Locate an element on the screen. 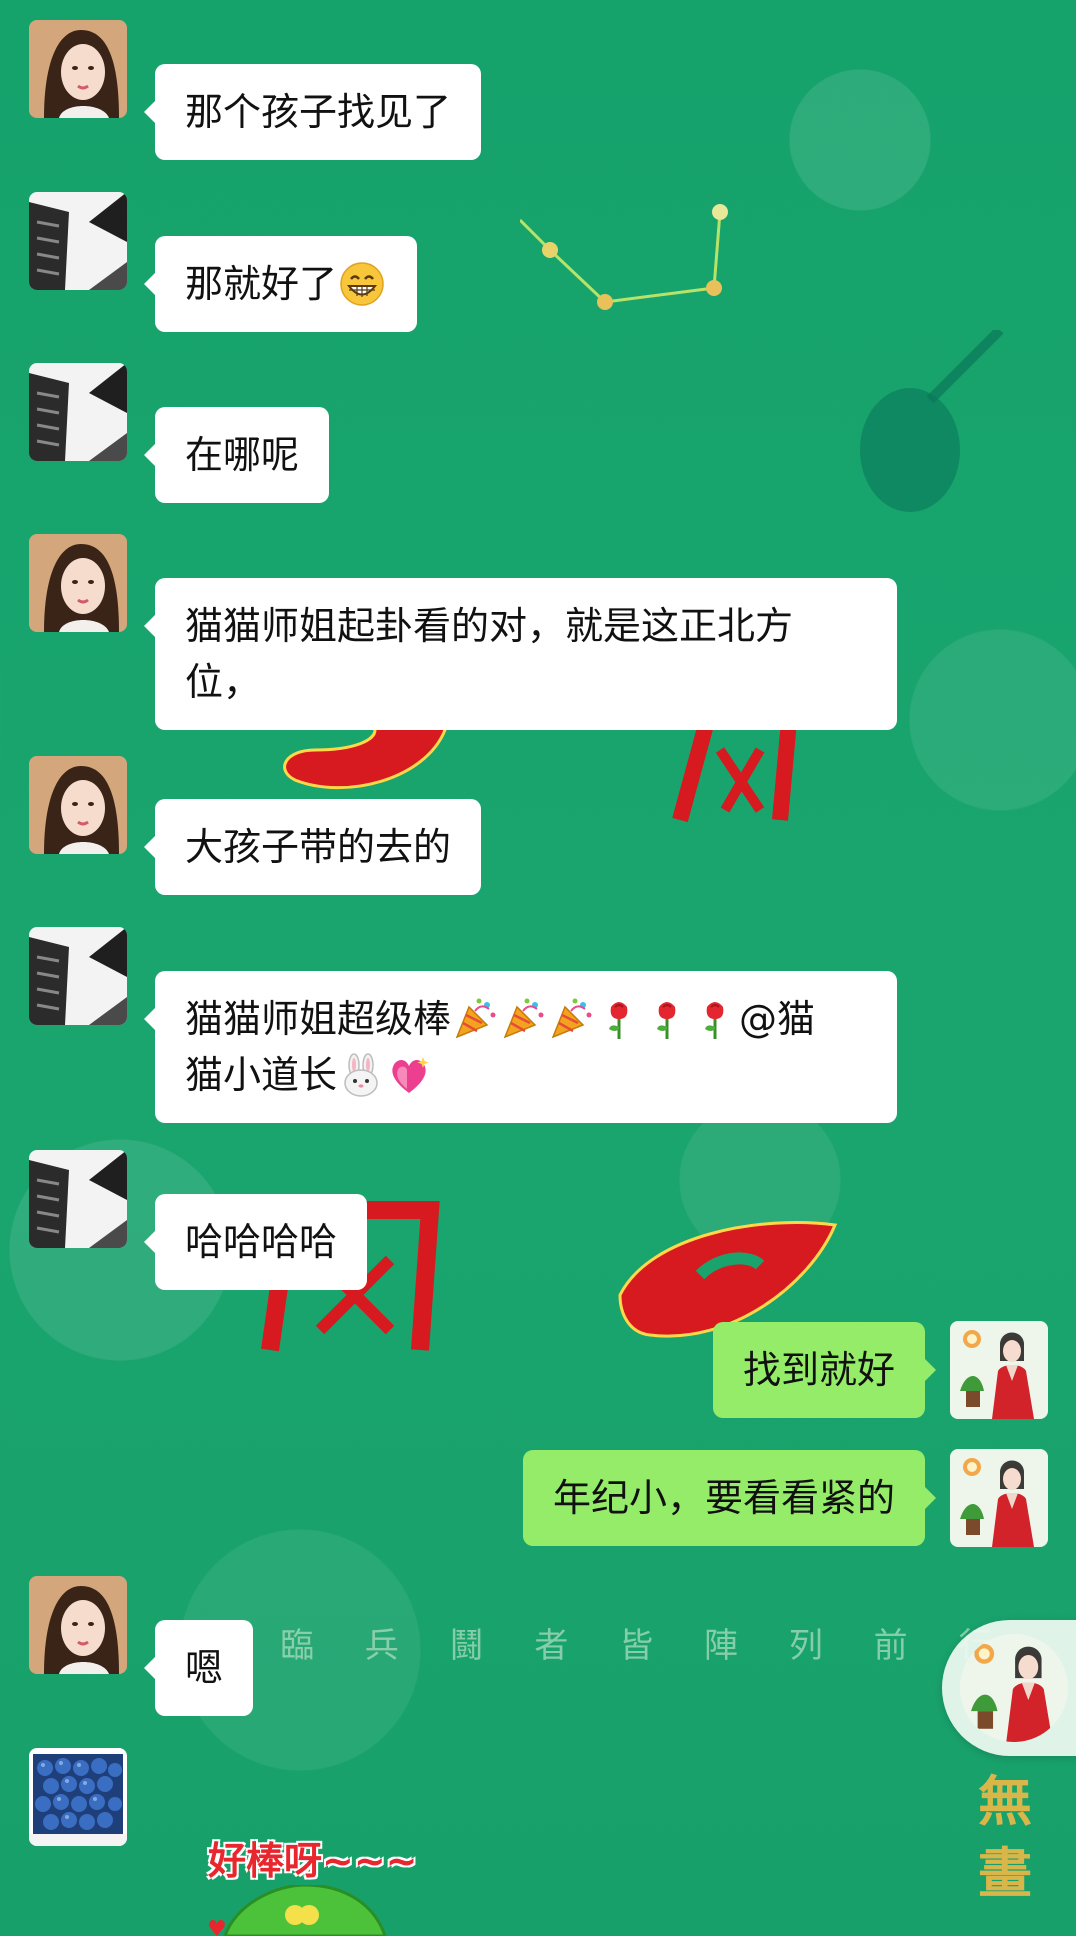 This screenshot has height=1936, width=1076. floating-profile-button is located at coordinates (1009, 1688).